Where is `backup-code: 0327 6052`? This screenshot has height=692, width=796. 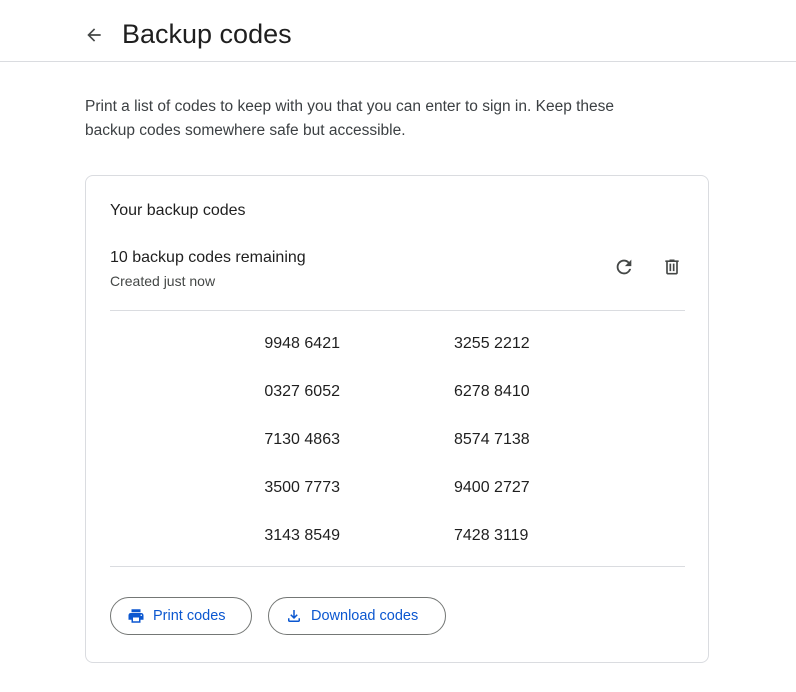
backup-code: 0327 6052 is located at coordinates (302, 391).